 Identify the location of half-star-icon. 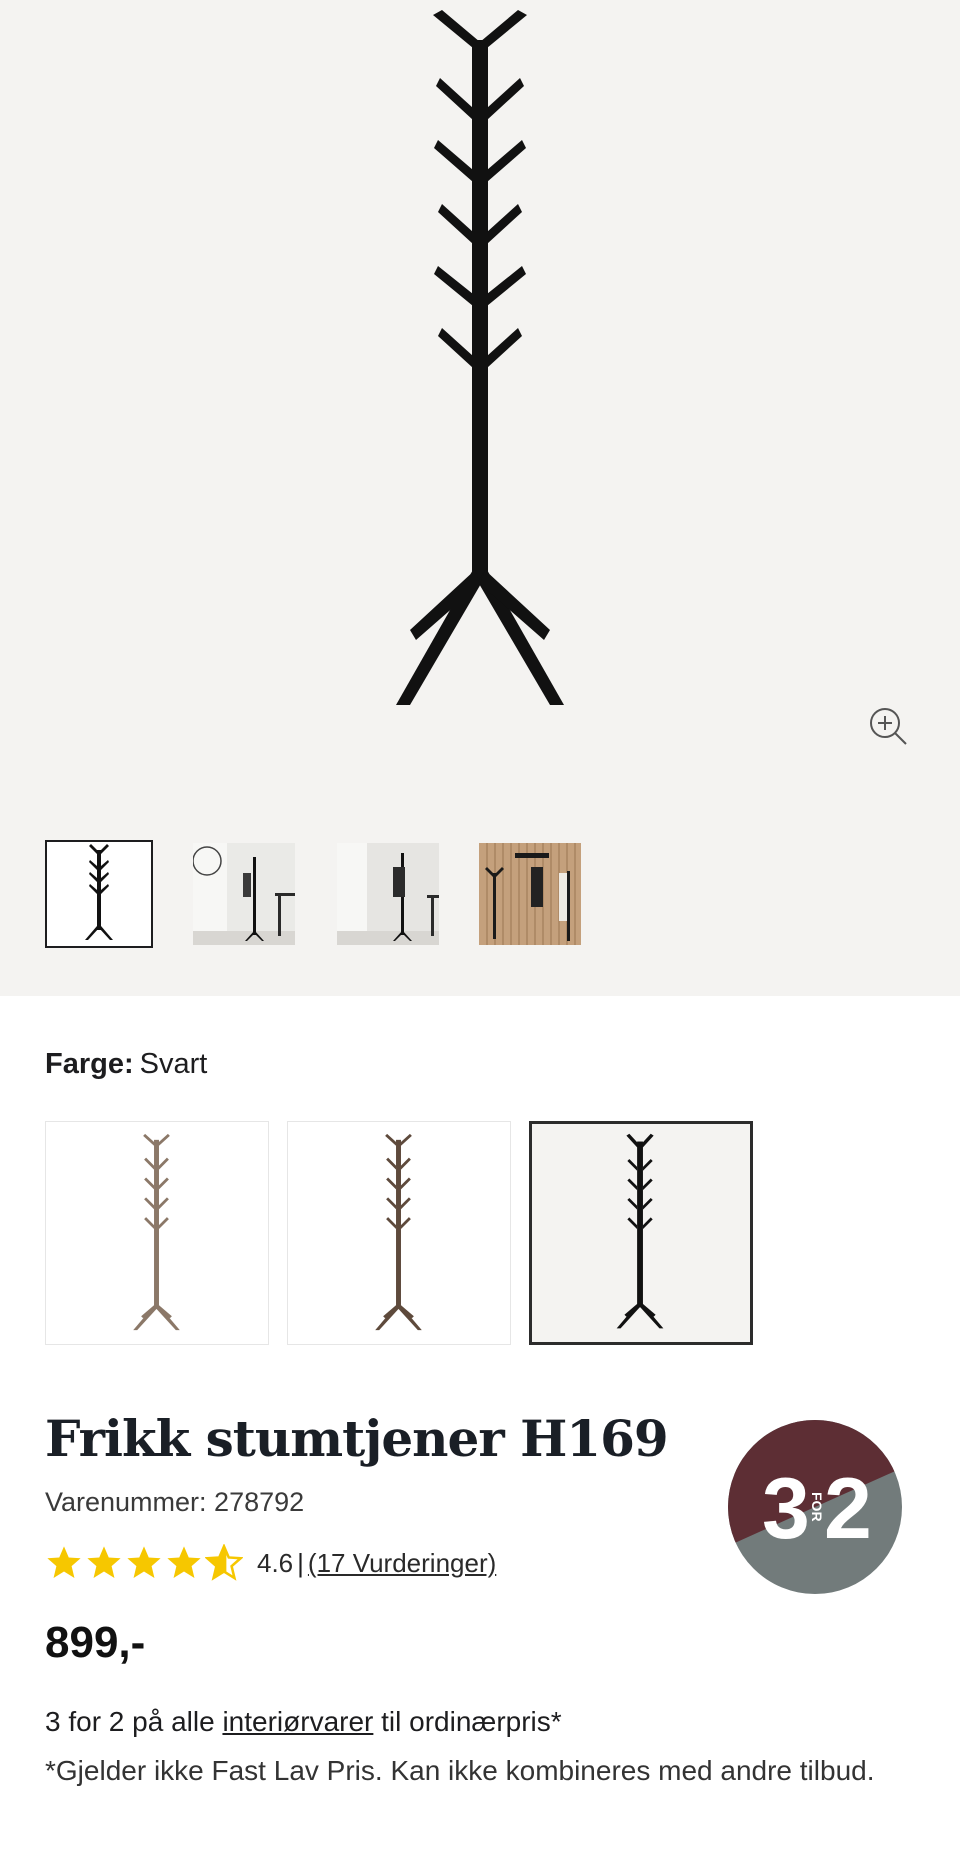
(224, 1562).